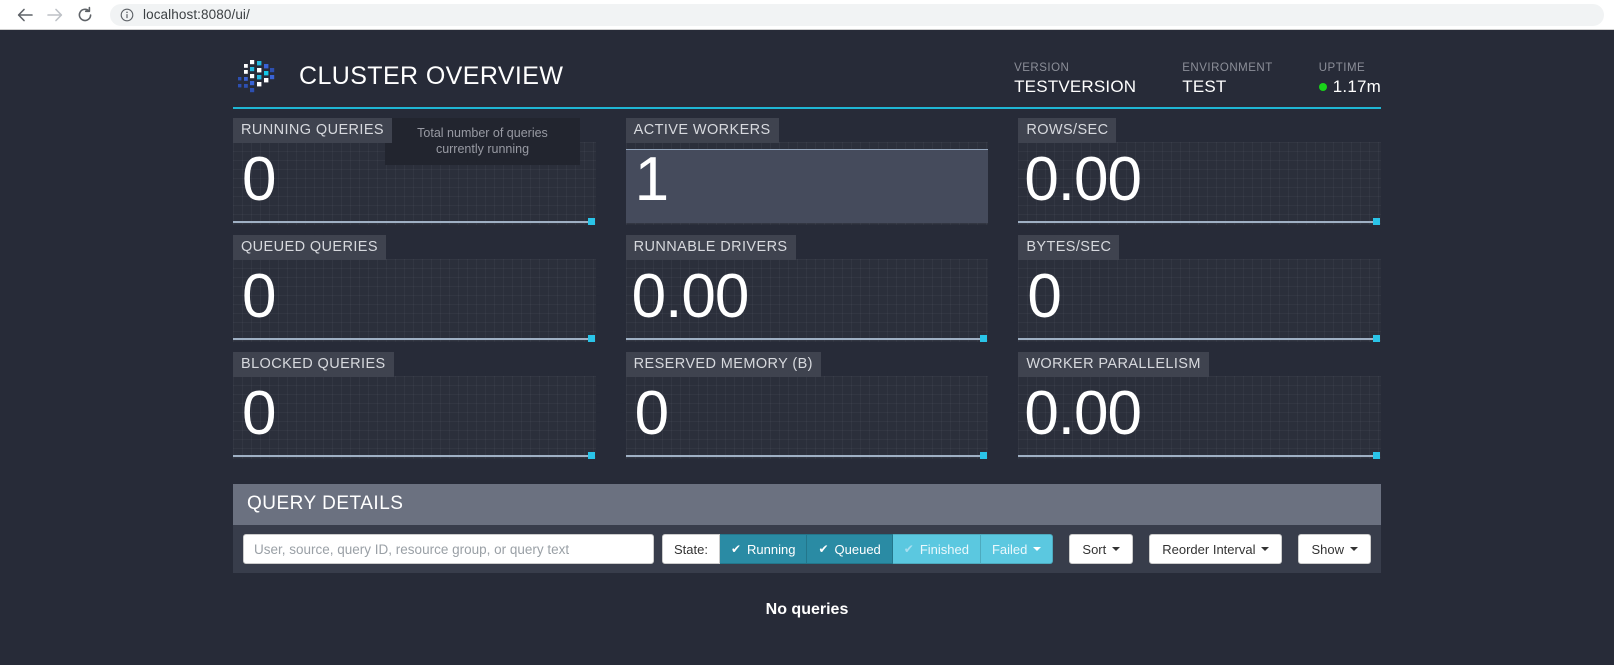  I want to click on trino-dots-logo, so click(257, 76).